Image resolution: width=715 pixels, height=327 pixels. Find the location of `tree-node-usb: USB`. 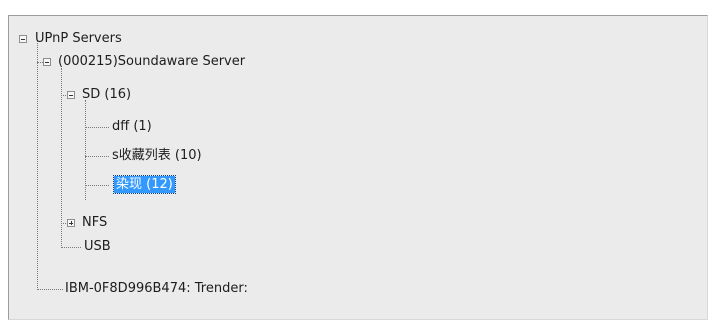

tree-node-usb: USB is located at coordinates (97, 246).